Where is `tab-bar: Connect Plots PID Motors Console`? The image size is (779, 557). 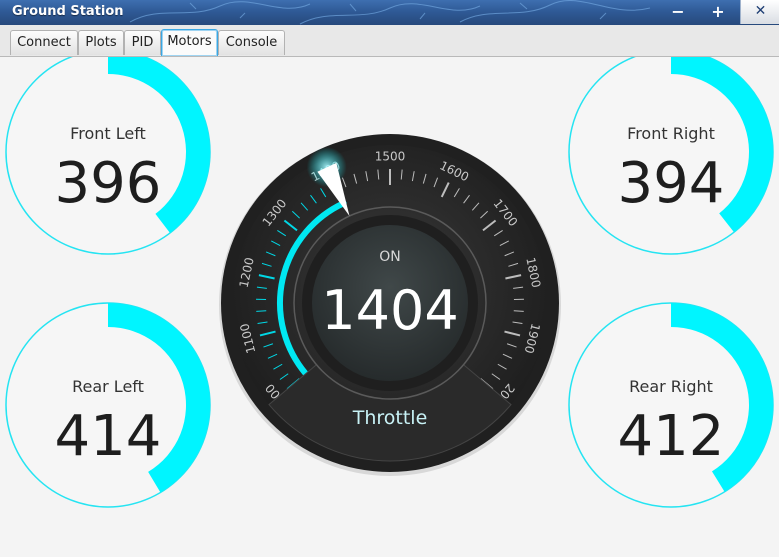
tab-bar: Connect Plots PID Motors Console is located at coordinates (389, 41).